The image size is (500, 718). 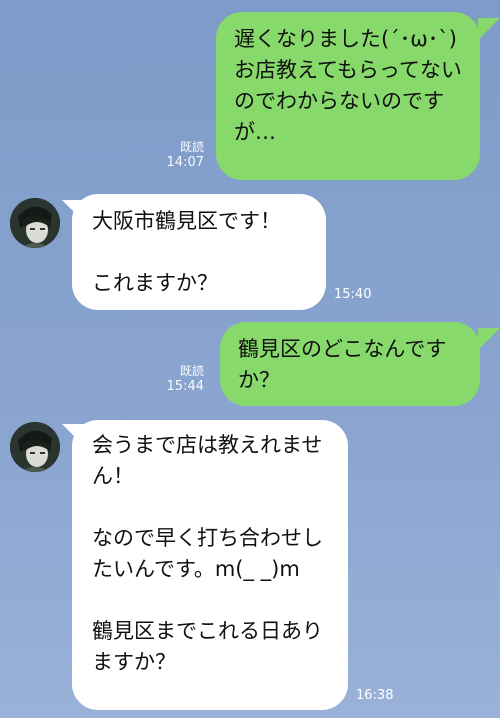 What do you see at coordinates (350, 364) in the screenshot?
I see `outgoing-message: 鶴見区のどこなんですか？` at bounding box center [350, 364].